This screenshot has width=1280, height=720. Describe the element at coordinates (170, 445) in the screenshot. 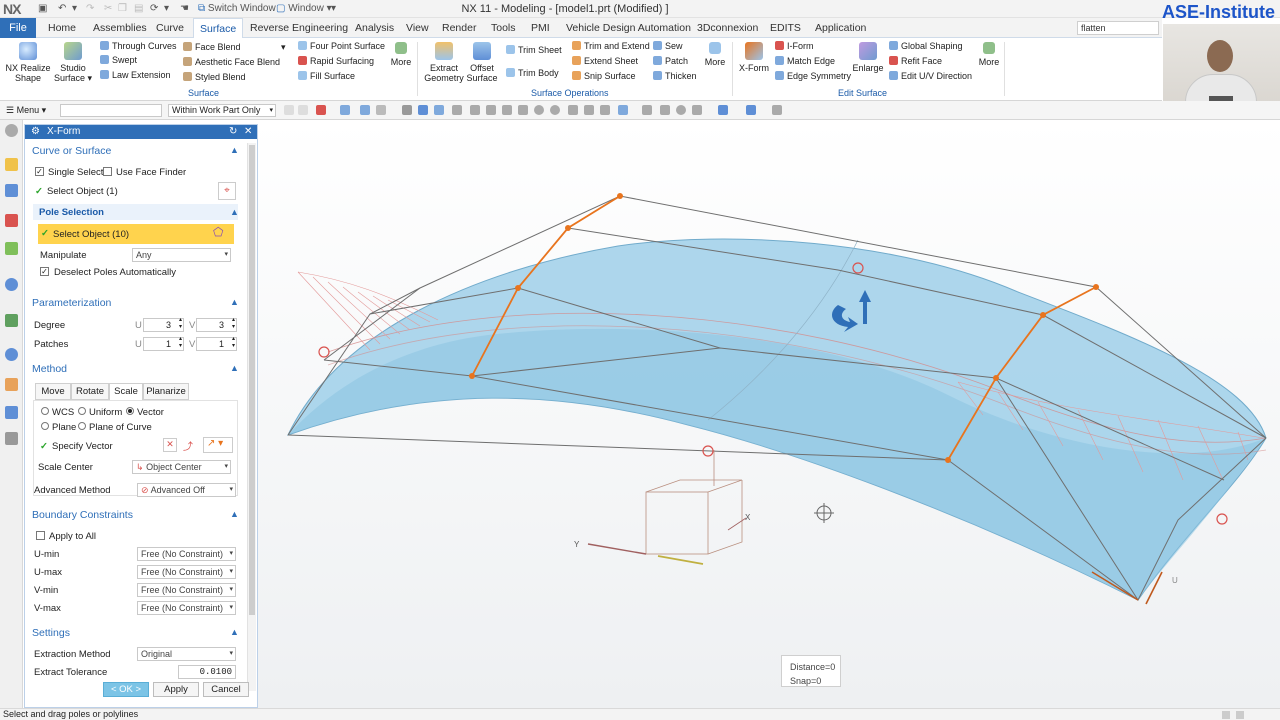

I see `reverse-direction-icon: ✕` at that location.